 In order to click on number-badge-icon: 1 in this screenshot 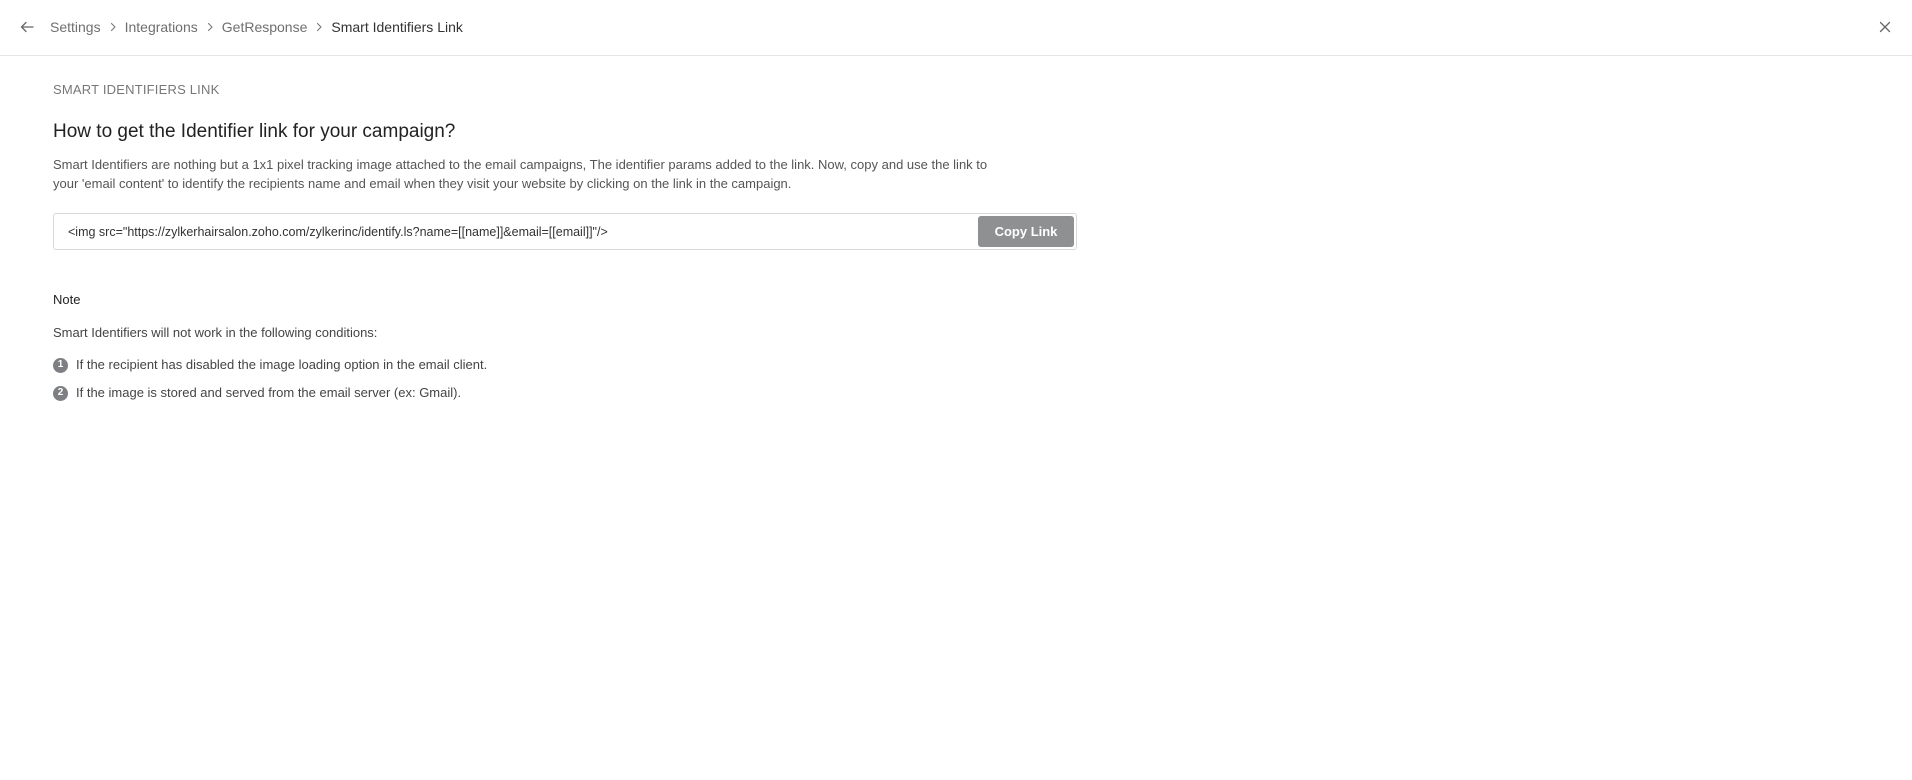, I will do `click(60, 365)`.